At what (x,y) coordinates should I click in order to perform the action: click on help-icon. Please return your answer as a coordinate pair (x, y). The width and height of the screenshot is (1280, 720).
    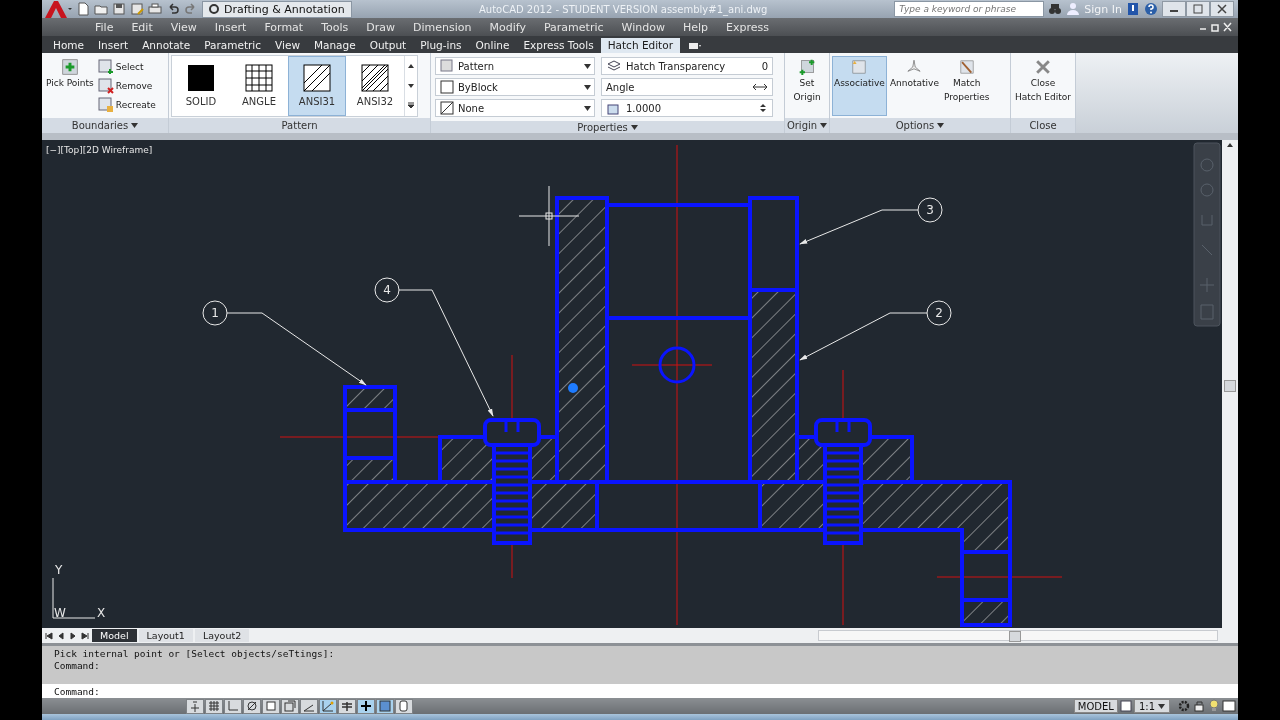
    Looking at the image, I should click on (1151, 9).